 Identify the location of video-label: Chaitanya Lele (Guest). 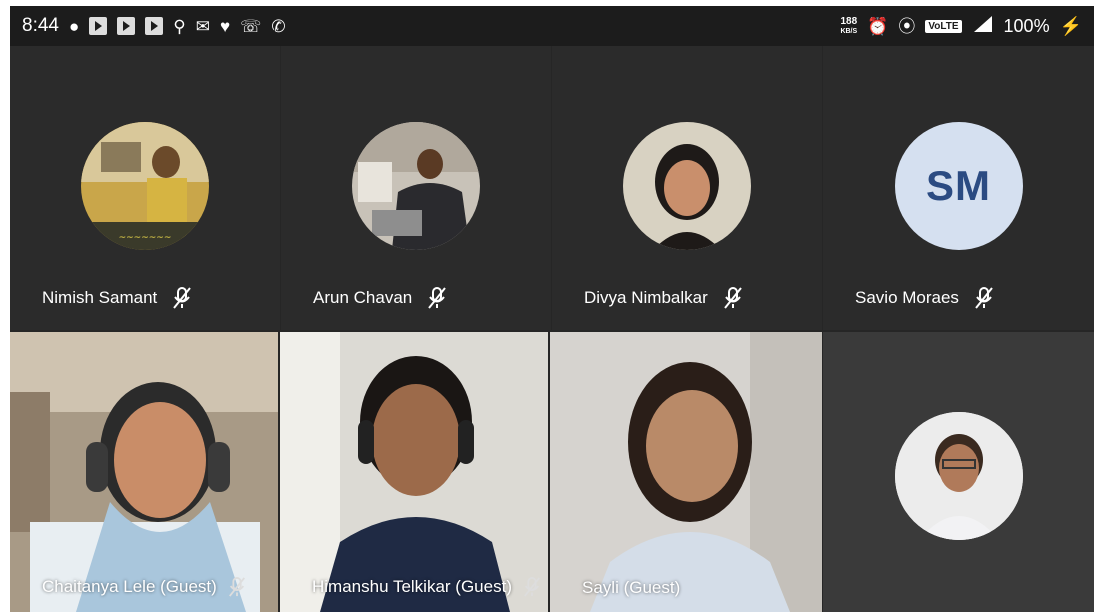
(144, 587).